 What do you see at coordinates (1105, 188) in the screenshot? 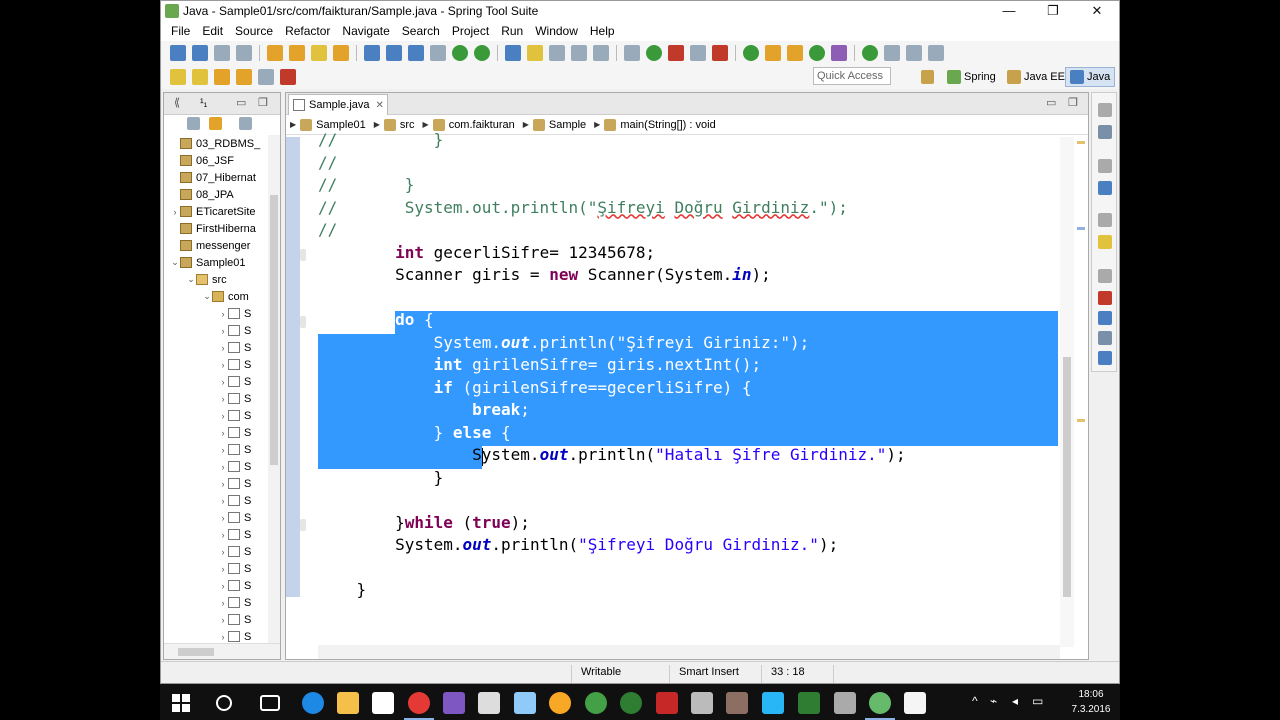
I see `outline-icon` at bounding box center [1105, 188].